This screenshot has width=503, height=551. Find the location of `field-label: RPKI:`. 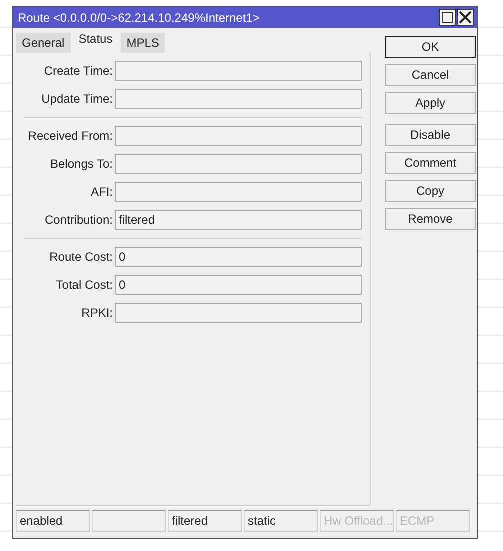

field-label: RPKI: is located at coordinates (96, 313).